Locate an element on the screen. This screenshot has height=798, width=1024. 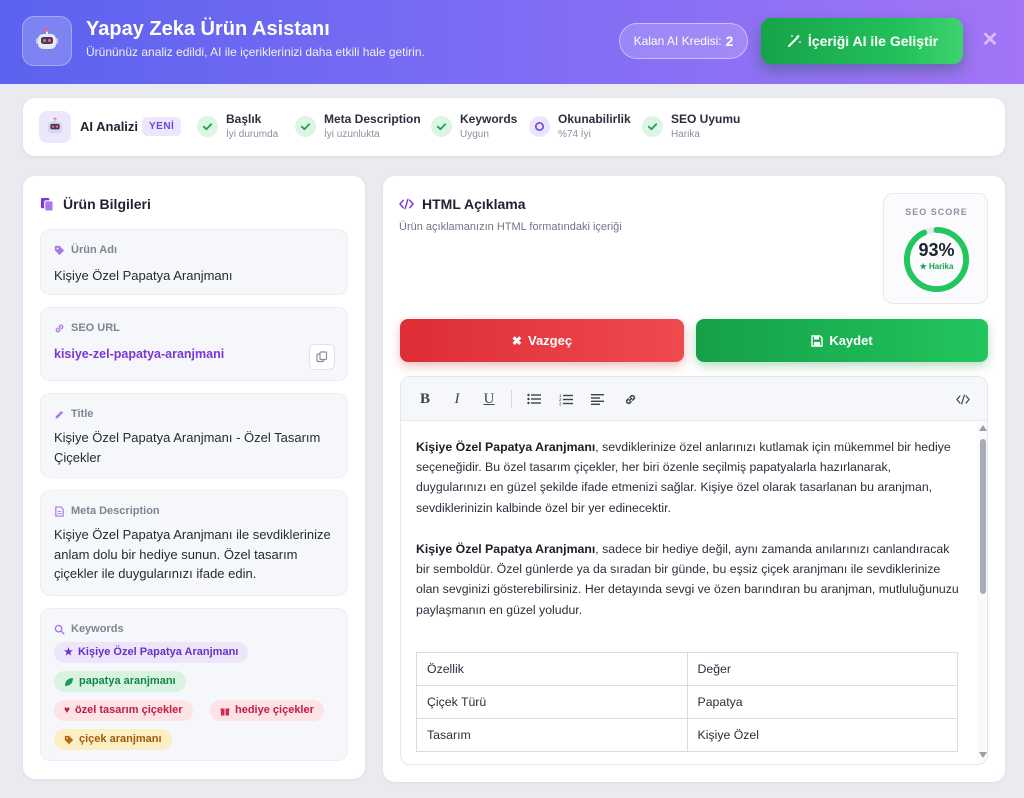
metric-meta-label: Meta Description is located at coordinates (372, 119).